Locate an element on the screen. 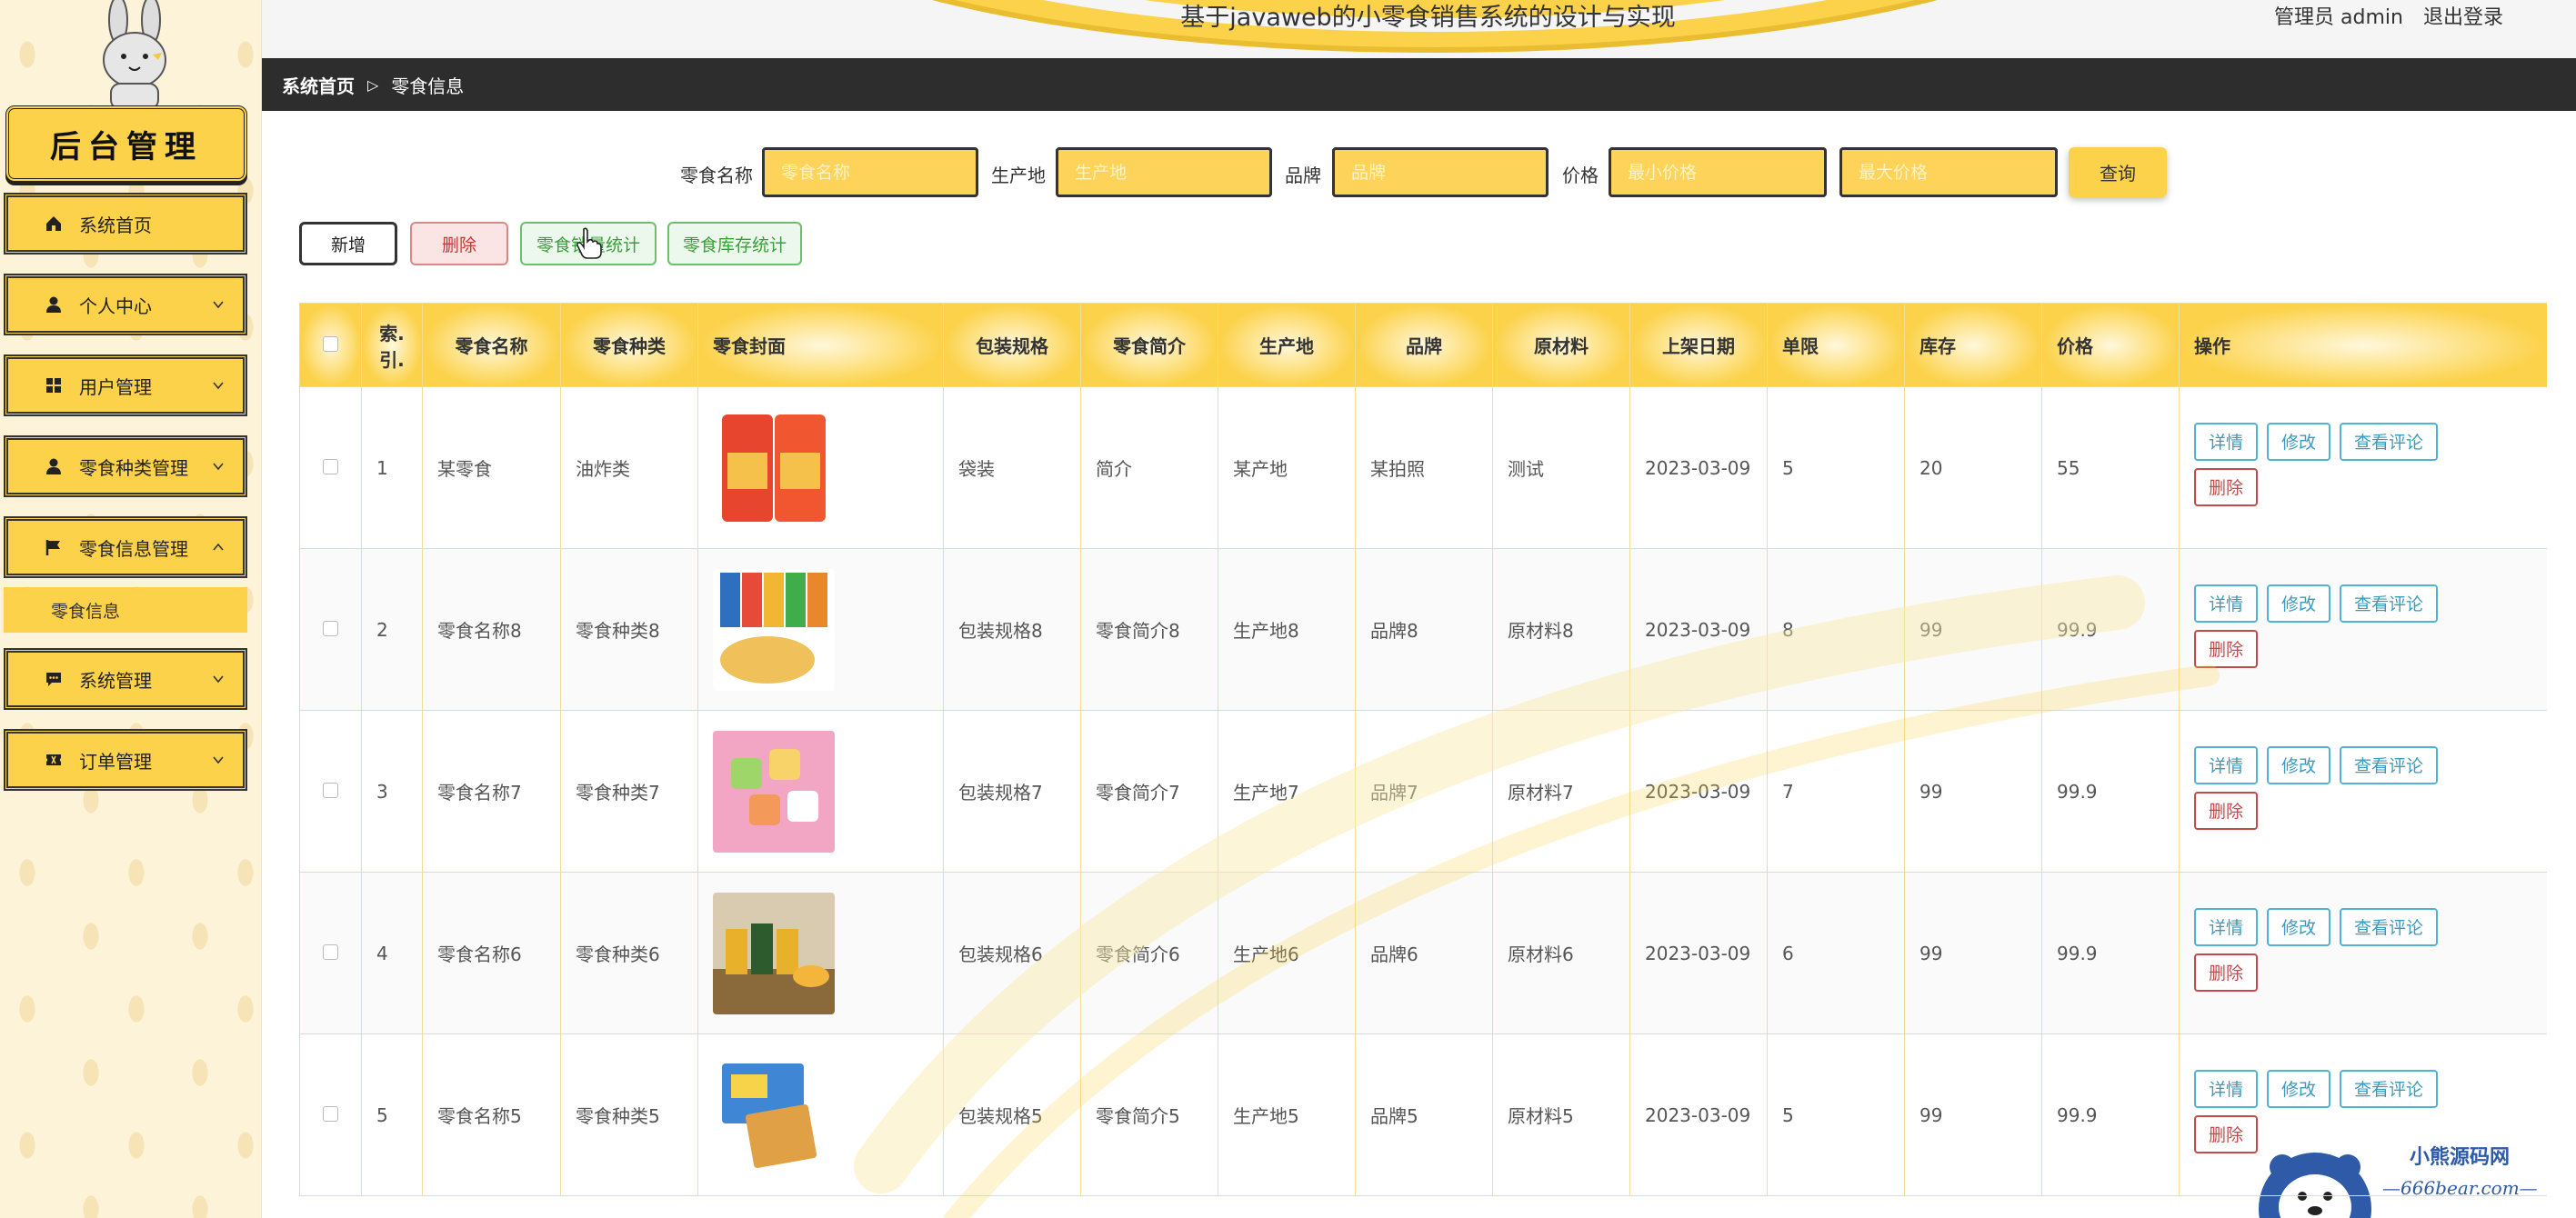 This screenshot has width=2576, height=1218. cell-limit: 6 is located at coordinates (1836, 953).